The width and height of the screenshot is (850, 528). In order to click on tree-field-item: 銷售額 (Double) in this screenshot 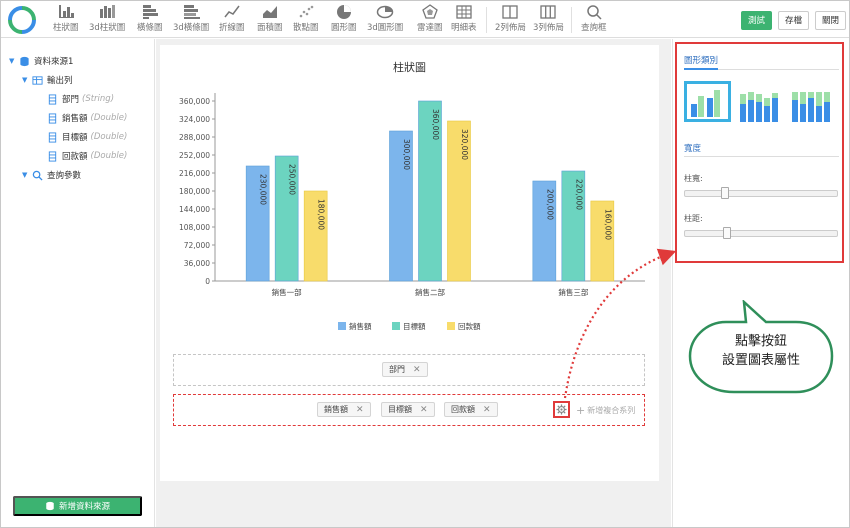, I will do `click(87, 118)`.